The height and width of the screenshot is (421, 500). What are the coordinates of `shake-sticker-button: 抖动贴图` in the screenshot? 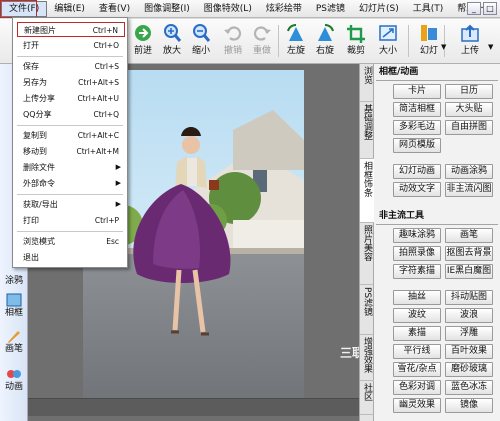 It's located at (469, 297).